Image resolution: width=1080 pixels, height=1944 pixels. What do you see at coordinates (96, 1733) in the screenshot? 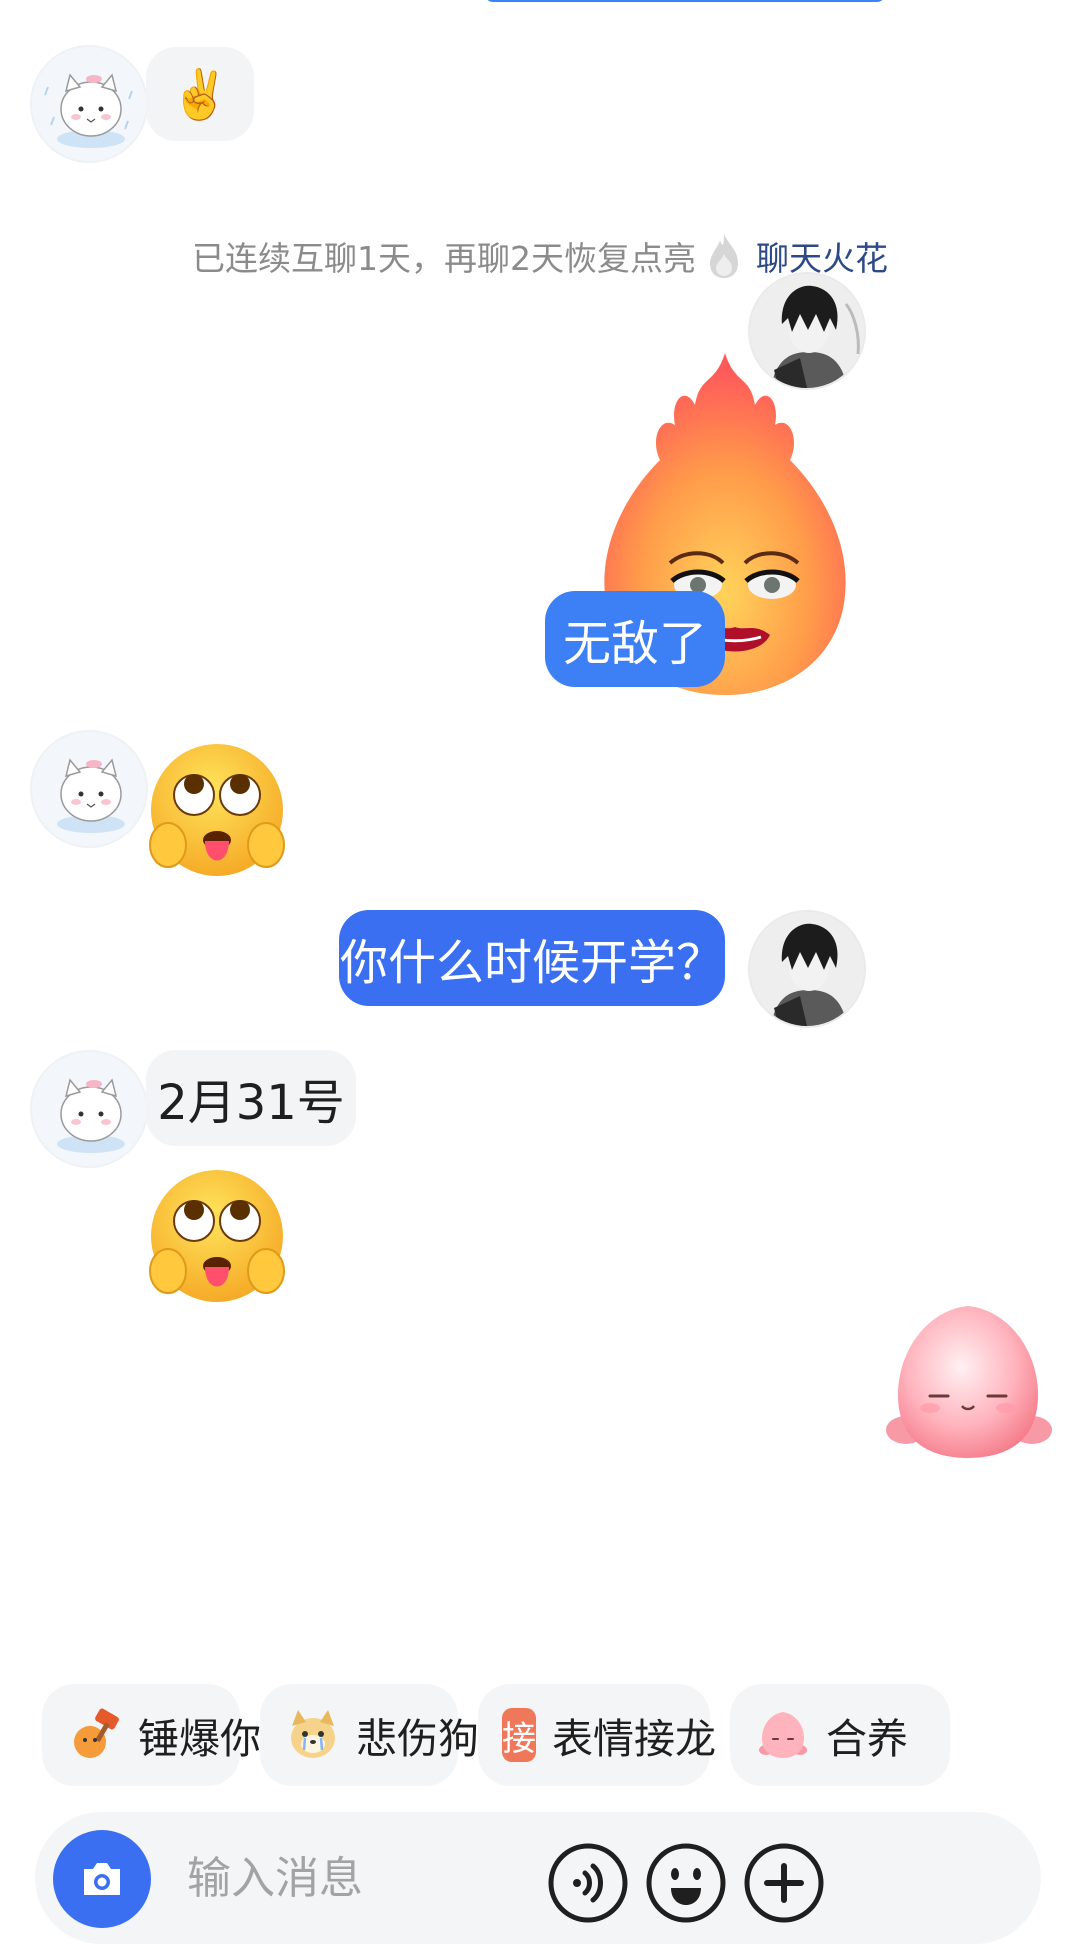
I see `hammer-sticker-icon` at bounding box center [96, 1733].